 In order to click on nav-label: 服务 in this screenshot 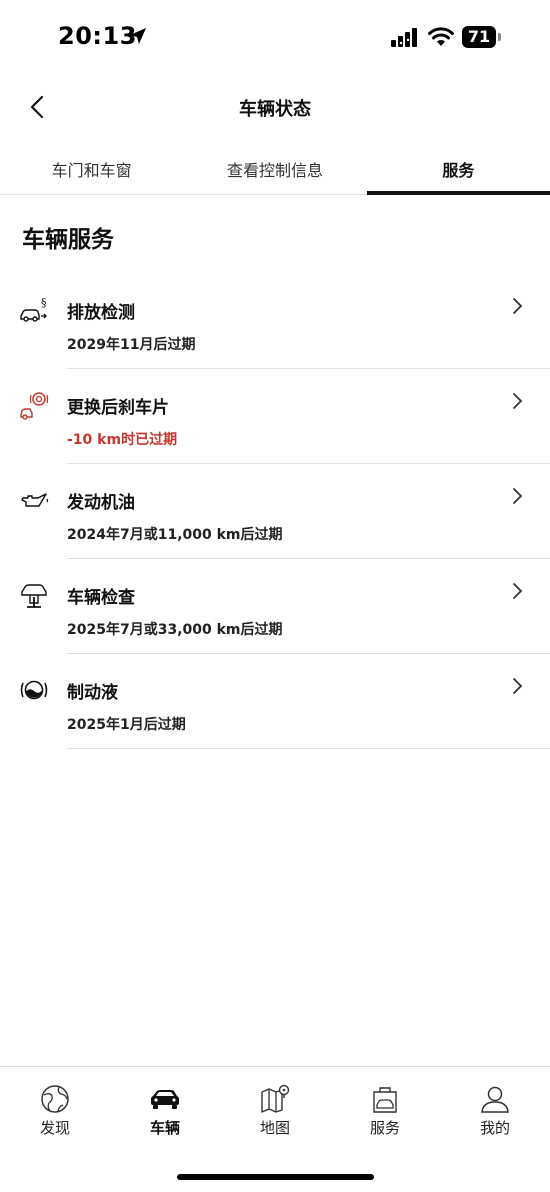, I will do `click(384, 1128)`.